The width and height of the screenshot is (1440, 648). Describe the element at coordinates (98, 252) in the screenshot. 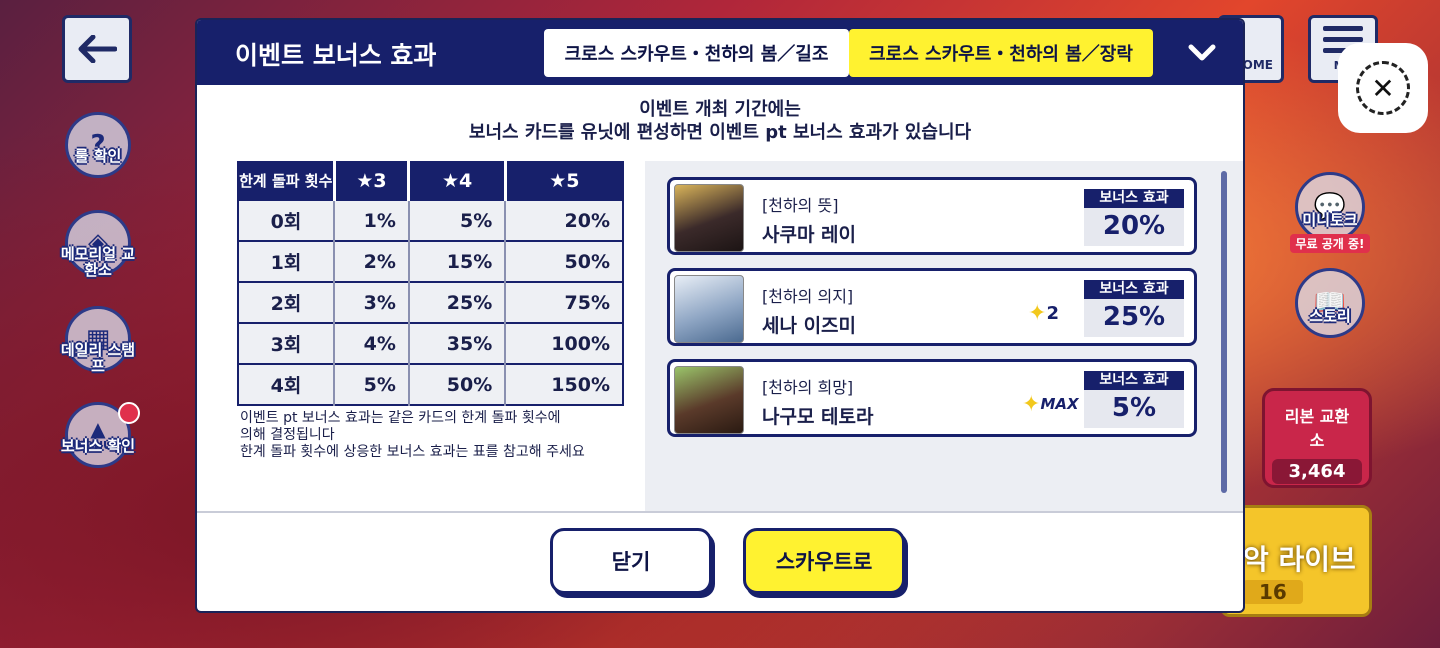

I see `side-menu-memorial: ◈ 메모리얼 교환소` at that location.